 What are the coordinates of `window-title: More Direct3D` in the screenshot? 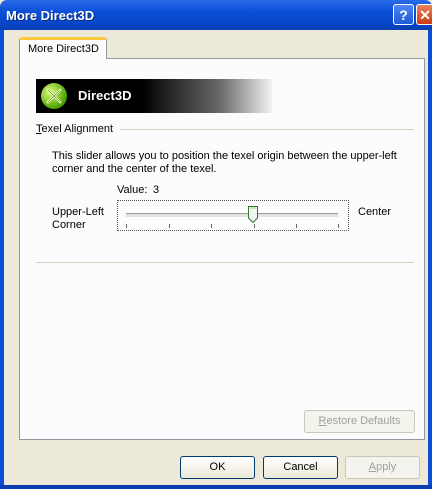 It's located at (50, 15).